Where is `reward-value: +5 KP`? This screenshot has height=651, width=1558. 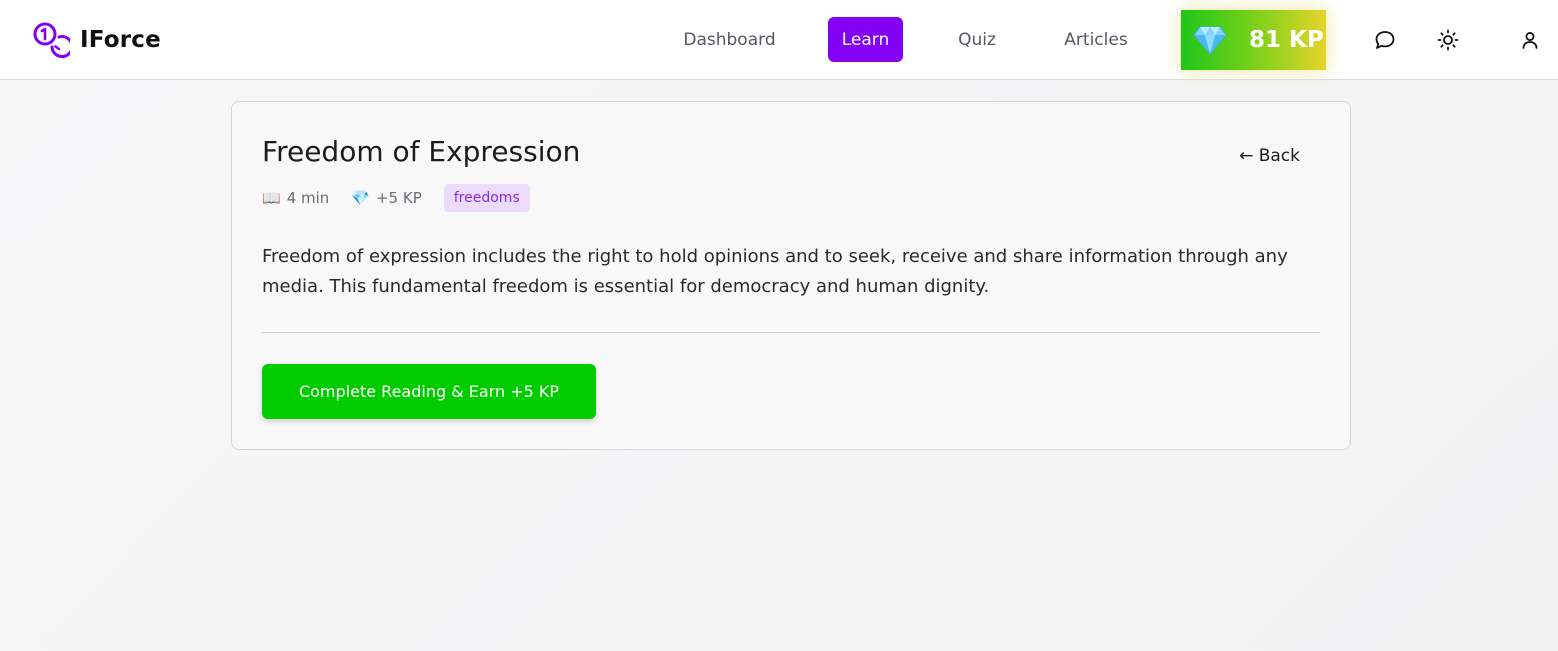 reward-value: +5 KP is located at coordinates (398, 198).